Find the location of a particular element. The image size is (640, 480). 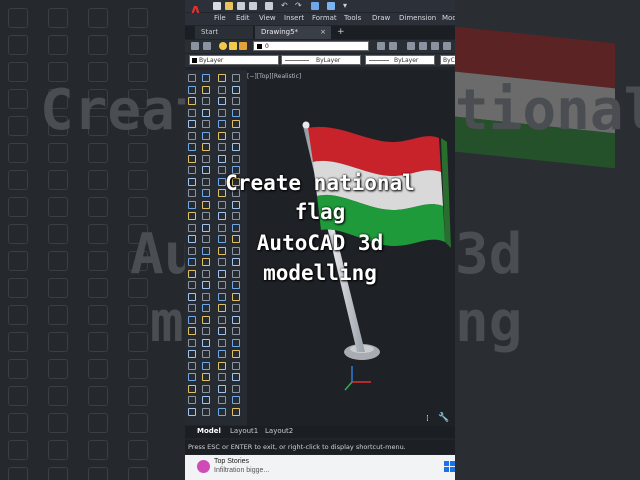

workspace-icon is located at coordinates (331, 6).